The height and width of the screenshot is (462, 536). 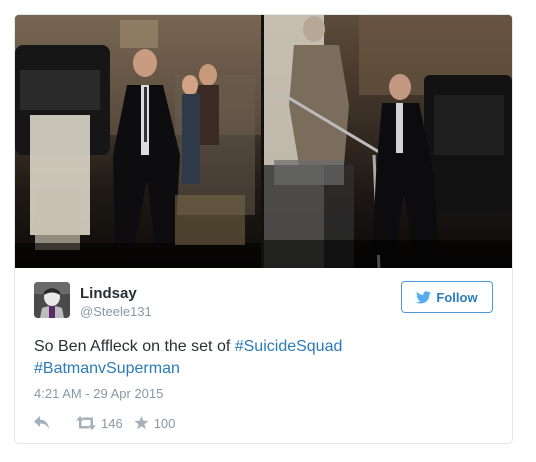 I want to click on retweet-icon, so click(x=86, y=423).